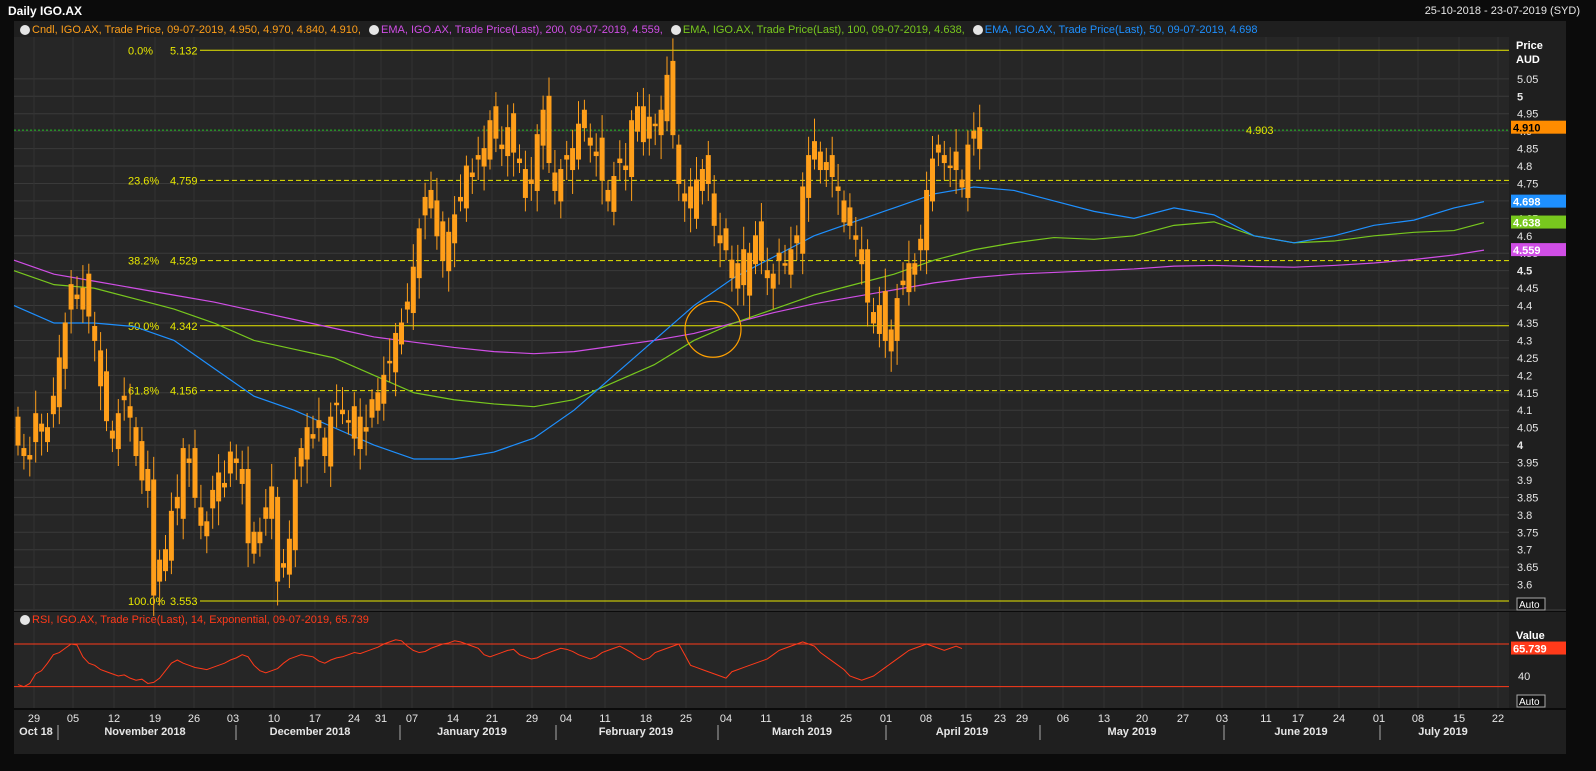 Image resolution: width=1596 pixels, height=771 pixels. Describe the element at coordinates (143, 392) in the screenshot. I see `fib-level-percent: 61.8%` at that location.